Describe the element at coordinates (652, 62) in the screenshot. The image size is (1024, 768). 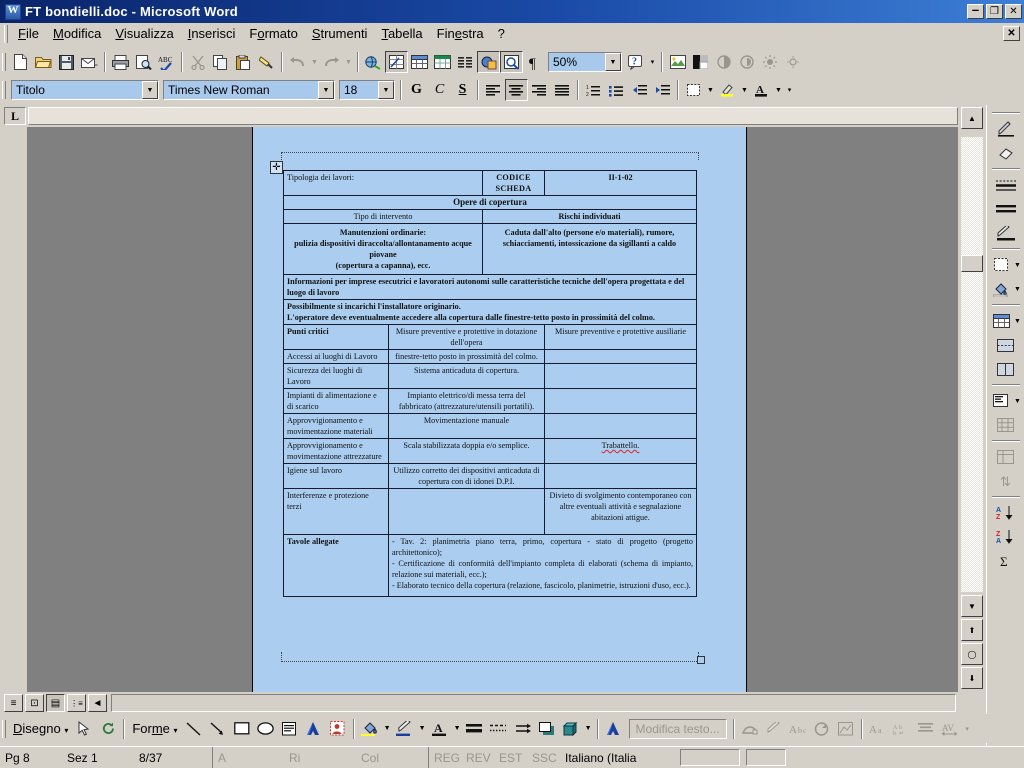
I see `toolbar-options-dropdown-icon: ▾` at that location.